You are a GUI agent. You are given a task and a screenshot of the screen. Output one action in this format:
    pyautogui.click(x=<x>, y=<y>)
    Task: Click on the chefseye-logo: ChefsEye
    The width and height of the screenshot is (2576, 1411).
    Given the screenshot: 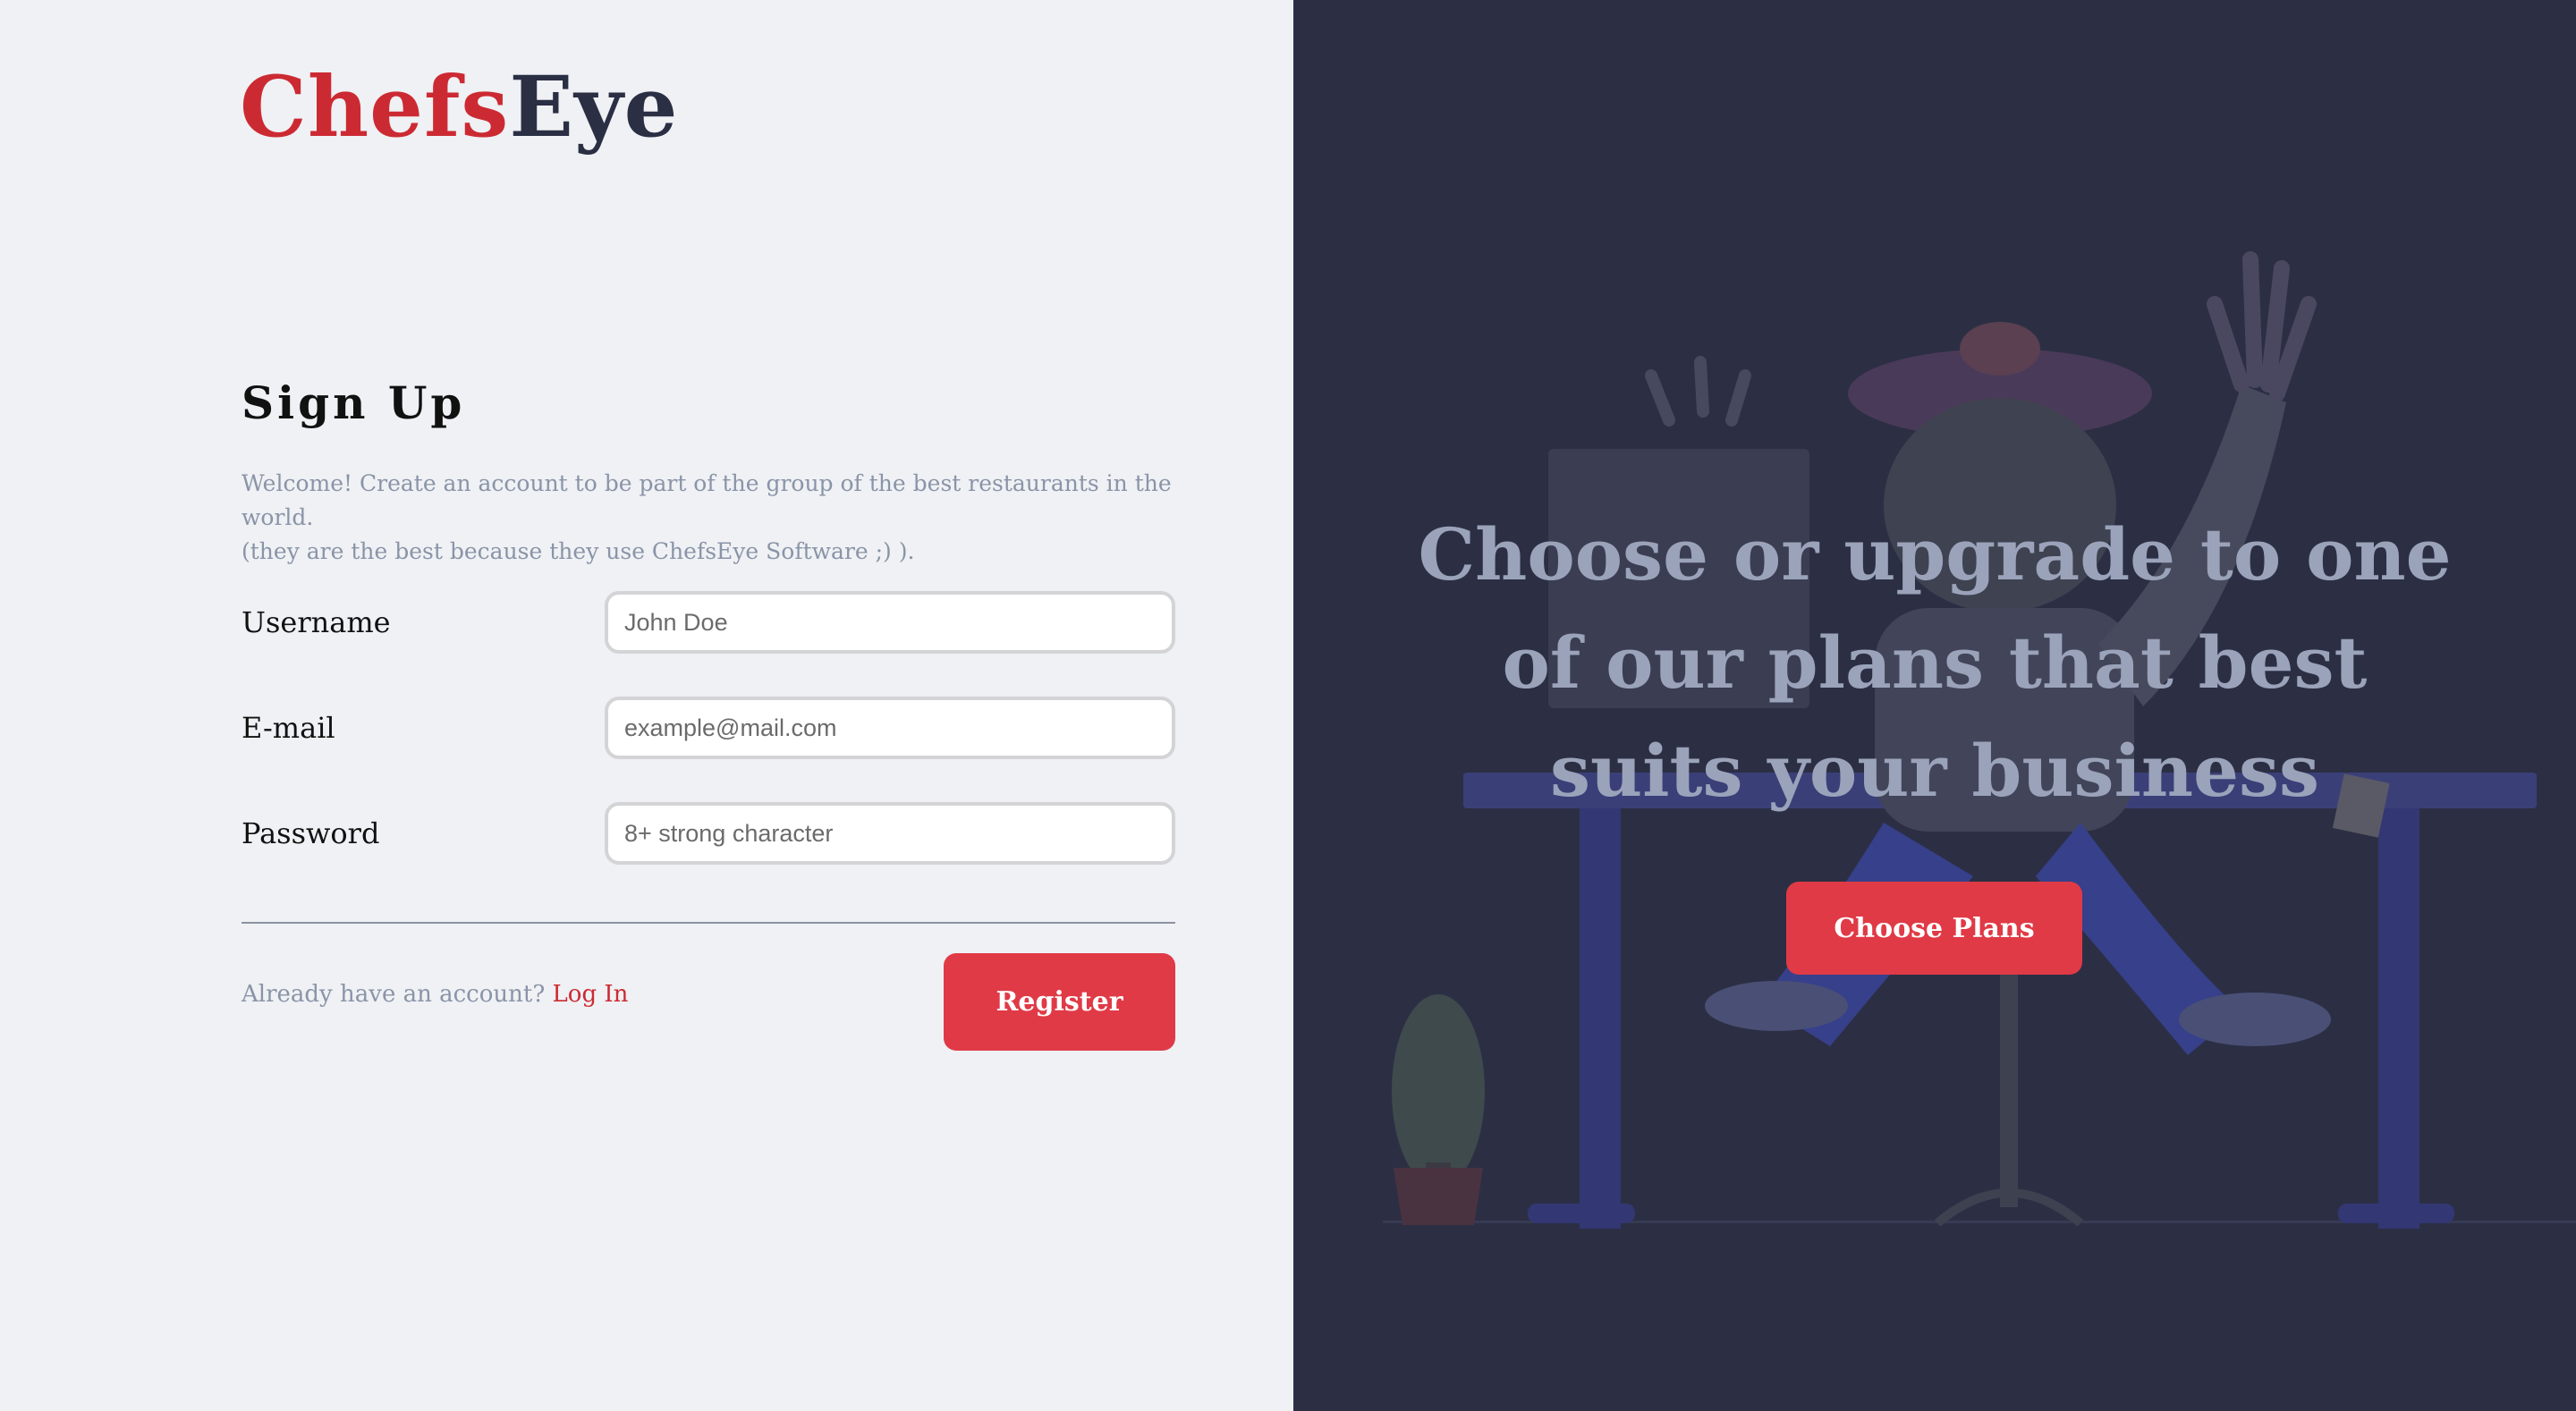 What is the action you would take?
    pyautogui.click(x=459, y=108)
    